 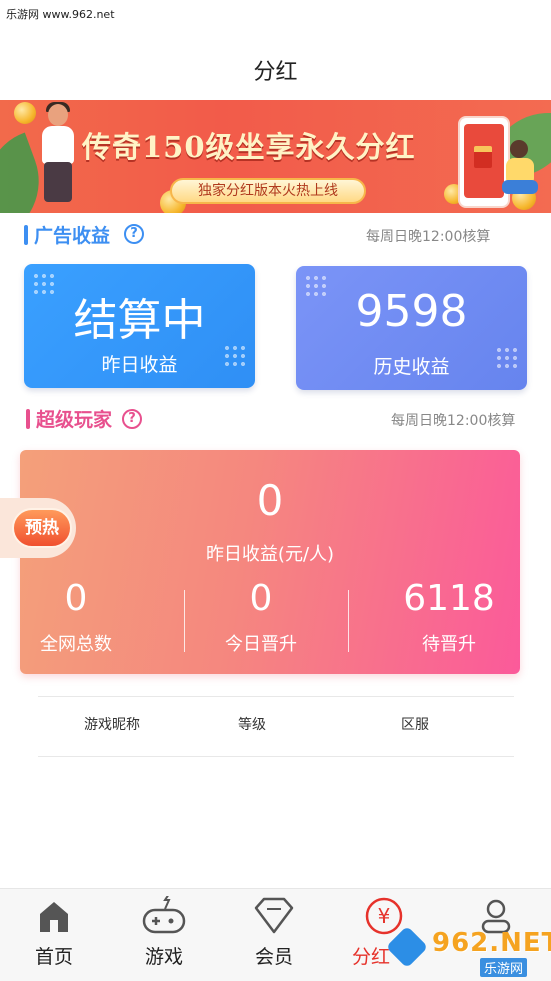 What do you see at coordinates (57, 155) in the screenshot?
I see `man-illustration` at bounding box center [57, 155].